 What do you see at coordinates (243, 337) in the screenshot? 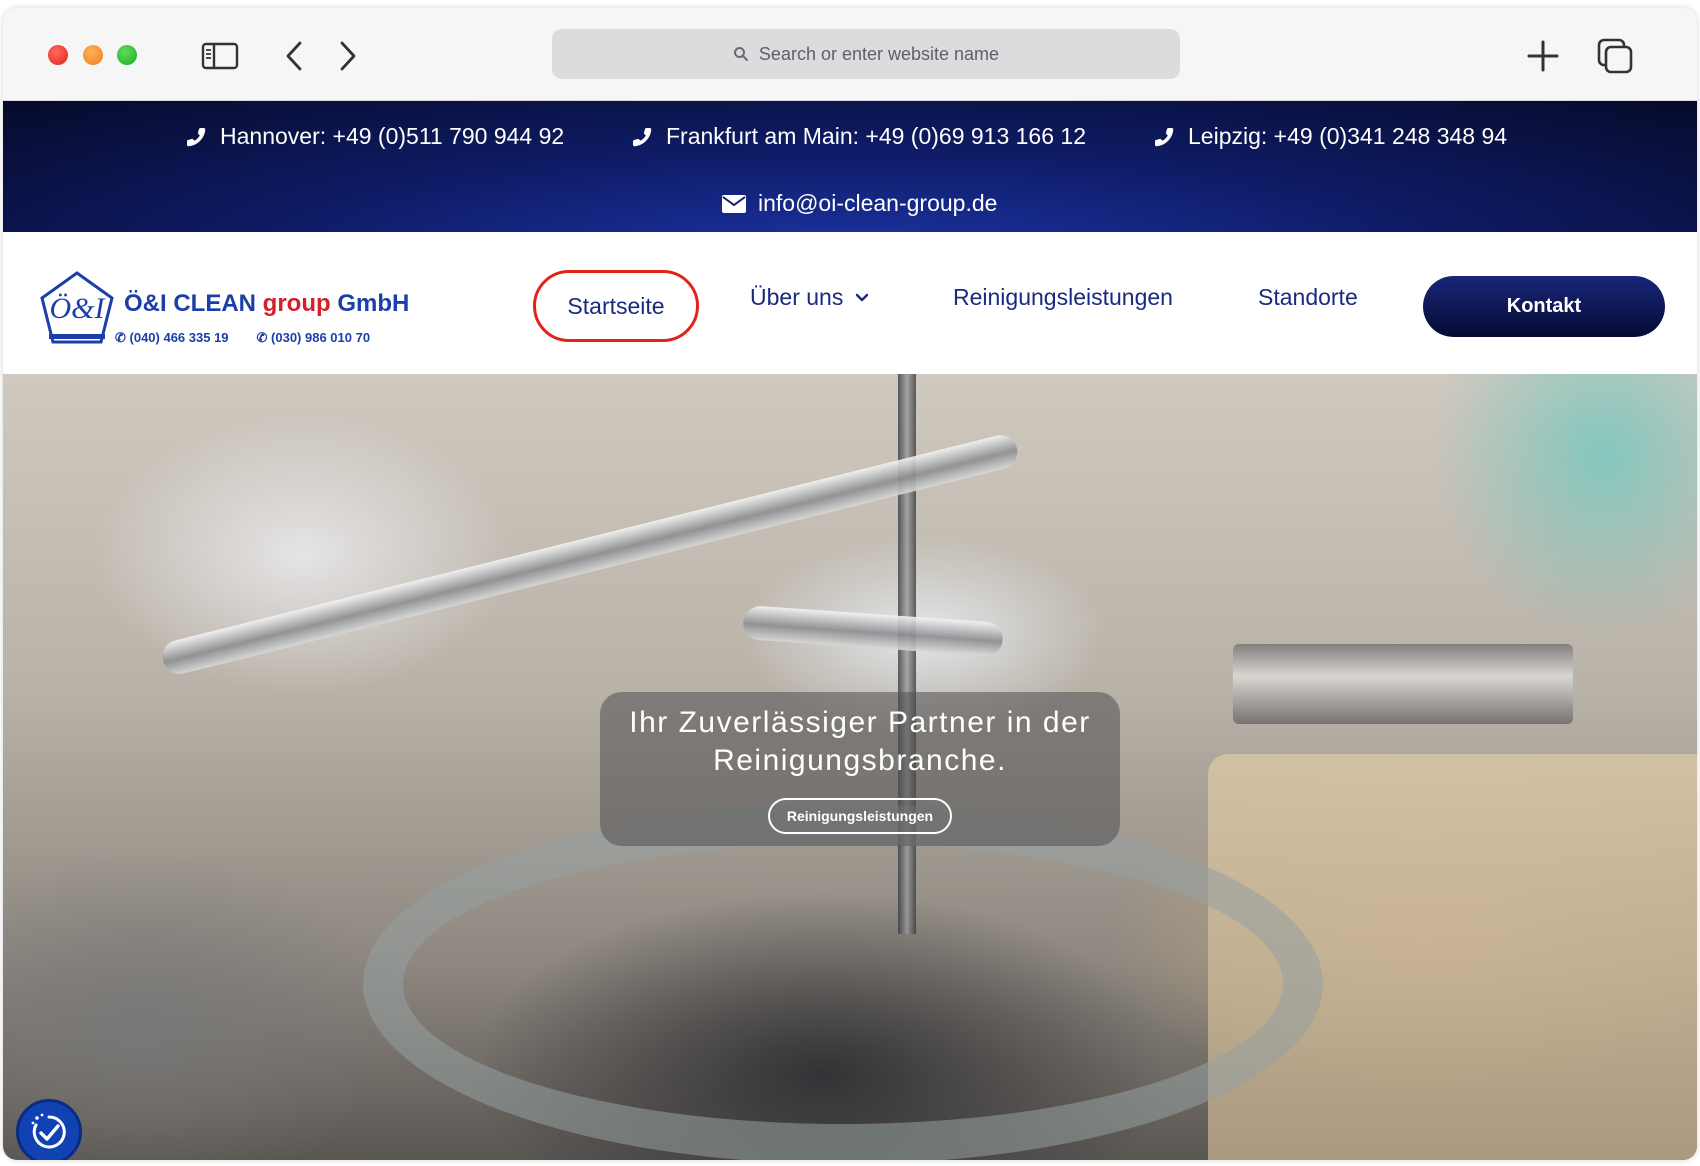
I see `logo-phone-numbers: ✆ (040) 466 335 19 ✆ (030) 986 010 70` at bounding box center [243, 337].